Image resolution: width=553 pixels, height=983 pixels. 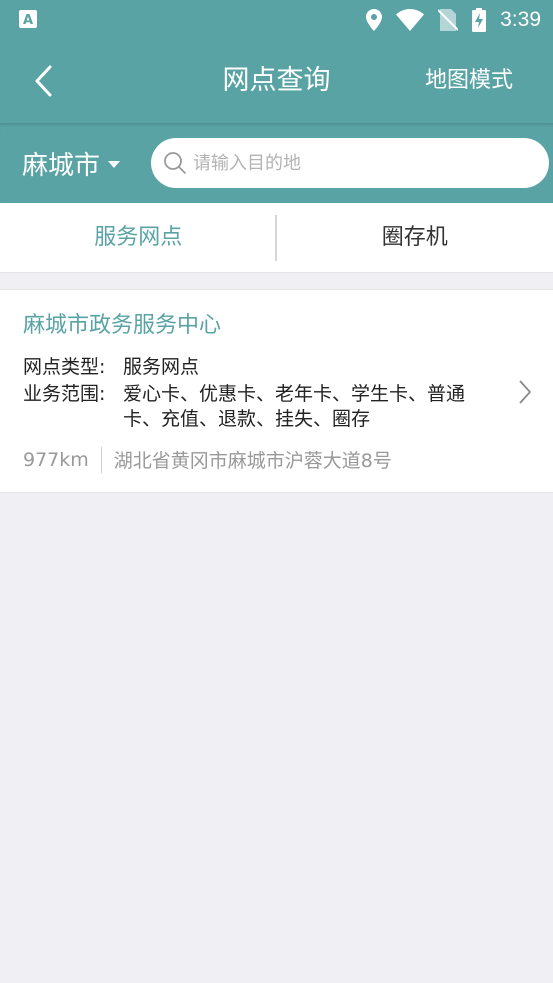 I want to click on app-notification-icon: A, so click(x=28, y=19).